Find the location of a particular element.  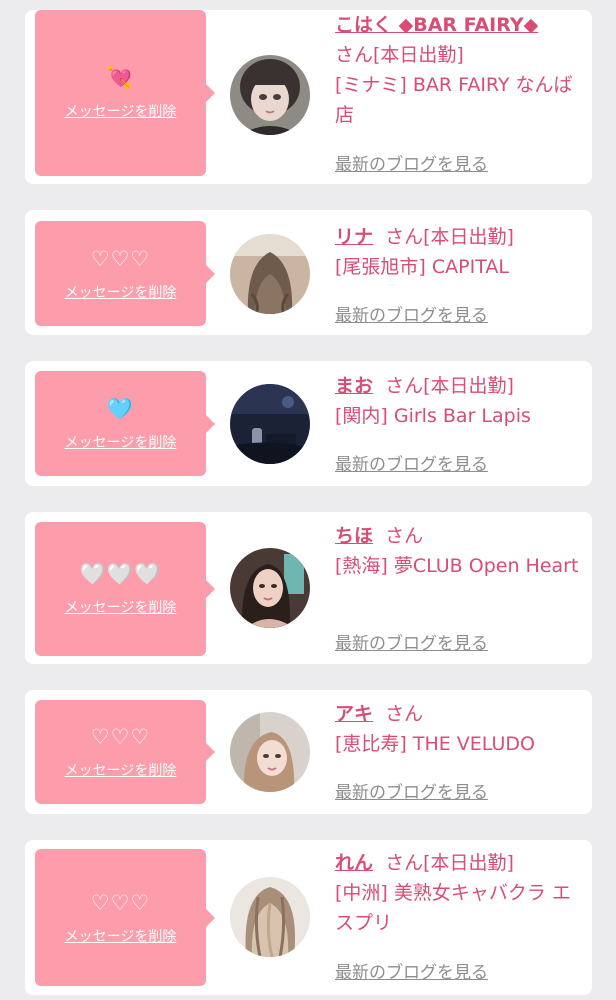

message-emoji: 💘 is located at coordinates (120, 78).